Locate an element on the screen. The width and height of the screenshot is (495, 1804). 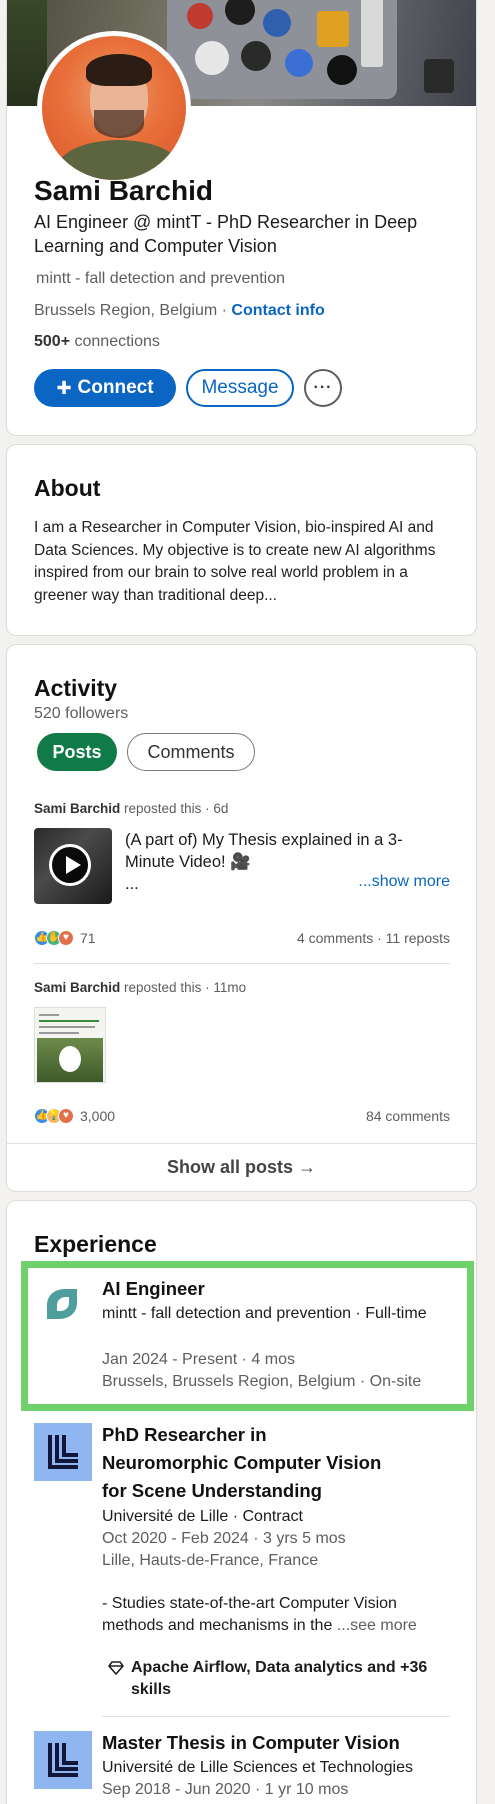
profile-location: Brussels Region, Belgium · Contact info is located at coordinates (179, 311).